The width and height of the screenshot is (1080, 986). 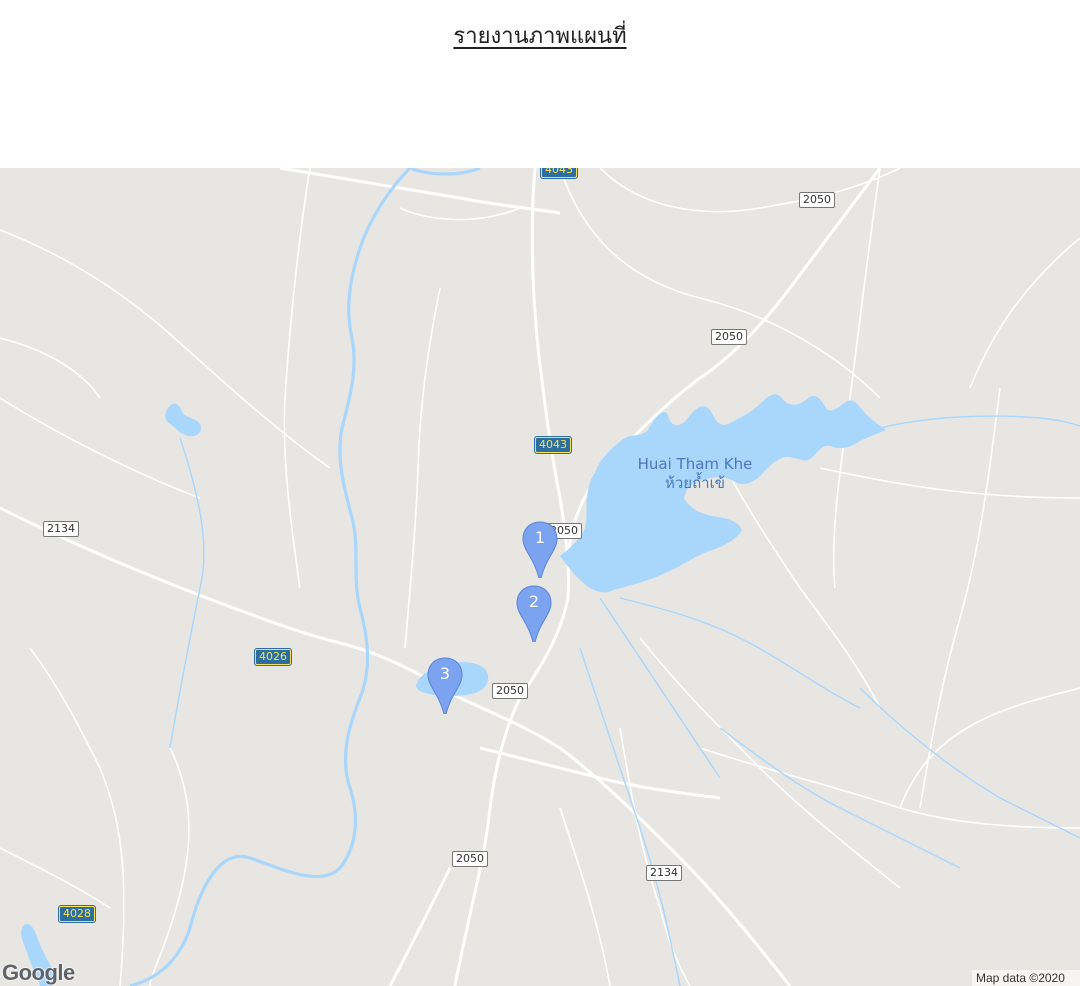 What do you see at coordinates (534, 613) in the screenshot?
I see `map-marker-2: 2` at bounding box center [534, 613].